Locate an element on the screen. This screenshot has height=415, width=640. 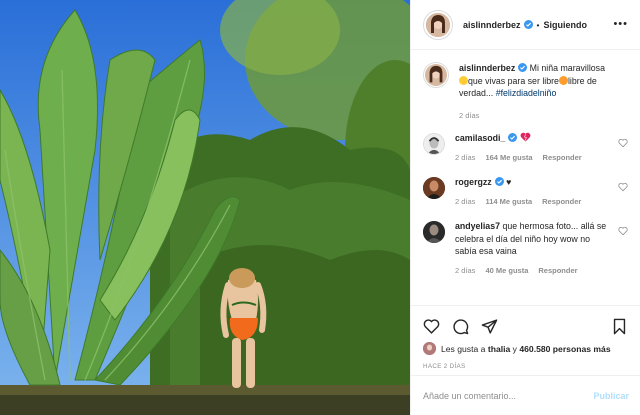
hashtag-link: #felizdiadelniño is located at coordinates (526, 93).